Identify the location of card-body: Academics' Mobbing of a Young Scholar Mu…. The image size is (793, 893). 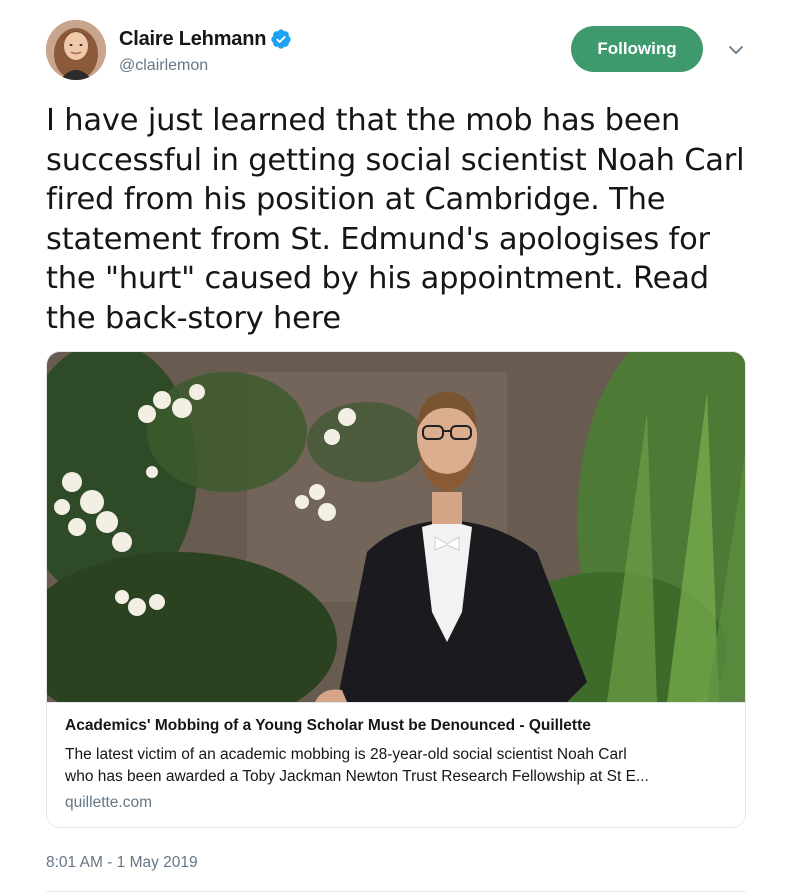
(396, 764).